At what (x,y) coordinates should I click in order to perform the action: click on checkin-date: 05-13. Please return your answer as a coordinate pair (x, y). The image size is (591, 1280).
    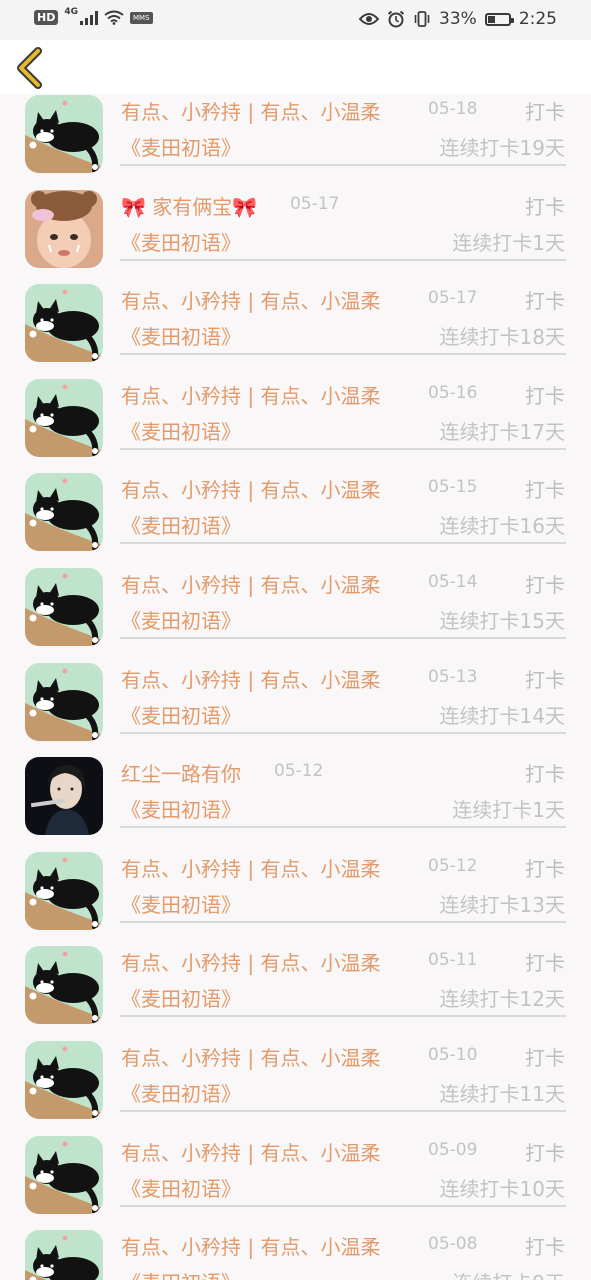
    Looking at the image, I should click on (453, 676).